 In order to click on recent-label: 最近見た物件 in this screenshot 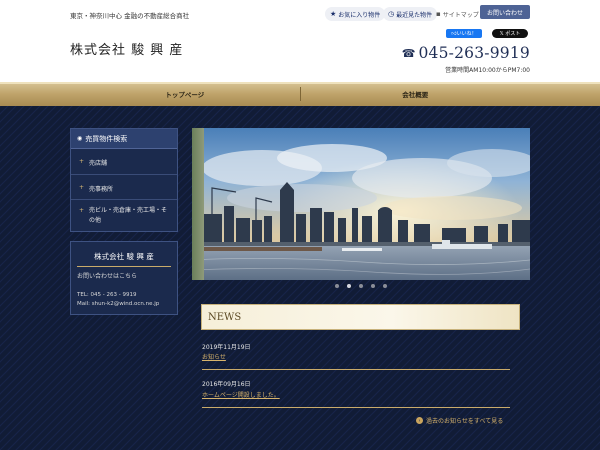, I will do `click(414, 15)`.